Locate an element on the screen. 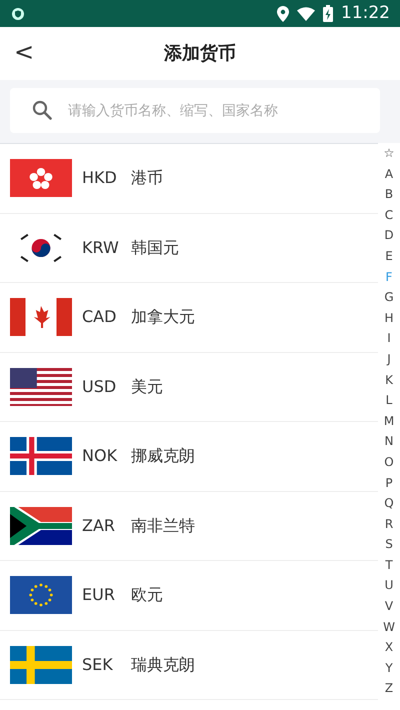 Image resolution: width=400 pixels, height=710 pixels. index-letter: L is located at coordinates (389, 400).